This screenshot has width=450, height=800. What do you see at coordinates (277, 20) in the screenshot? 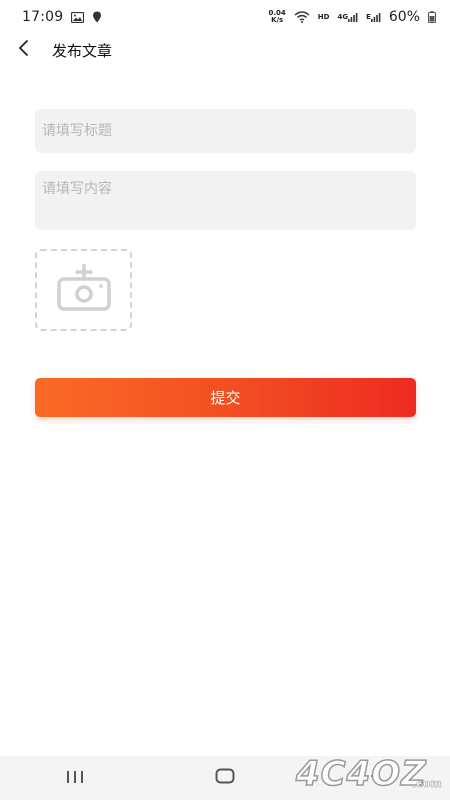
I see `net-speed-unit: K/s` at bounding box center [277, 20].